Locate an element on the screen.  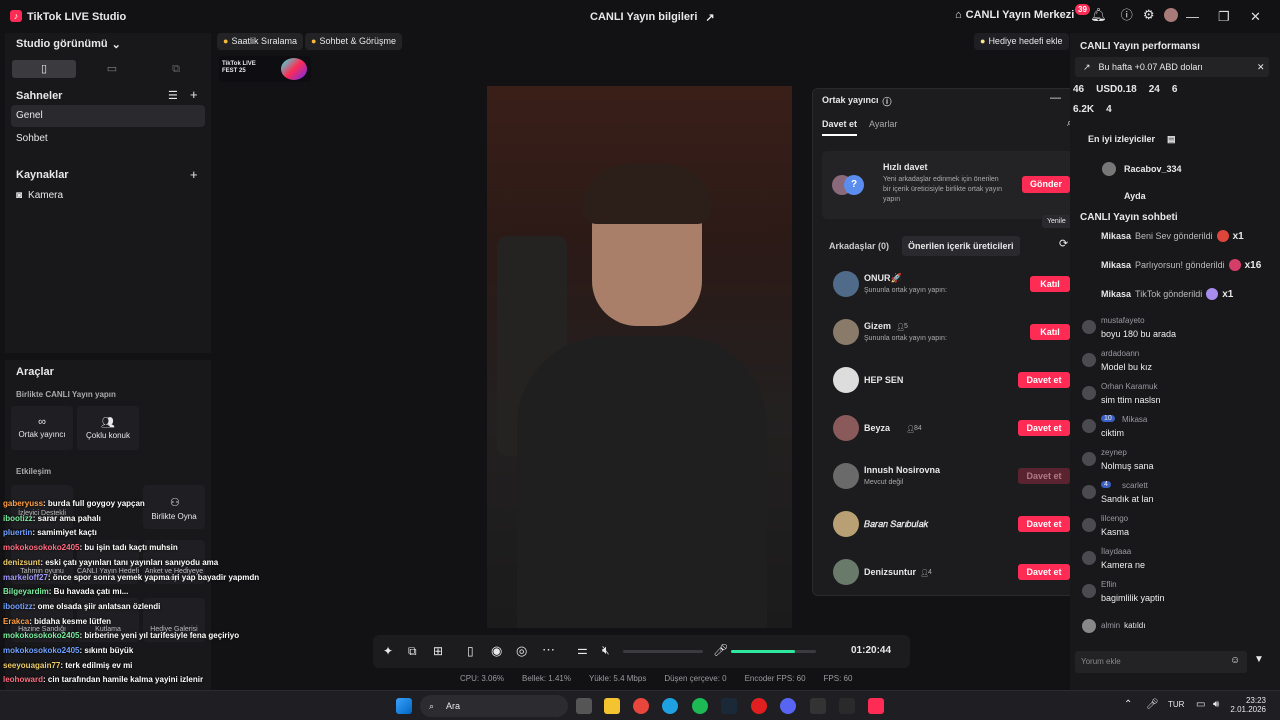
tab-suggested: Önerilen içerik üreticileri is located at coordinates (961, 246).